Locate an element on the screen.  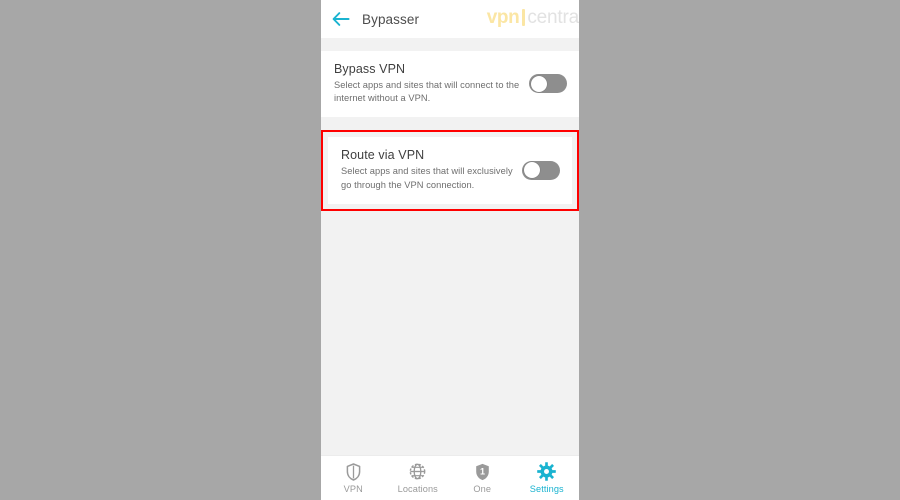
setting-title: Bypass VPN is located at coordinates (370, 69).